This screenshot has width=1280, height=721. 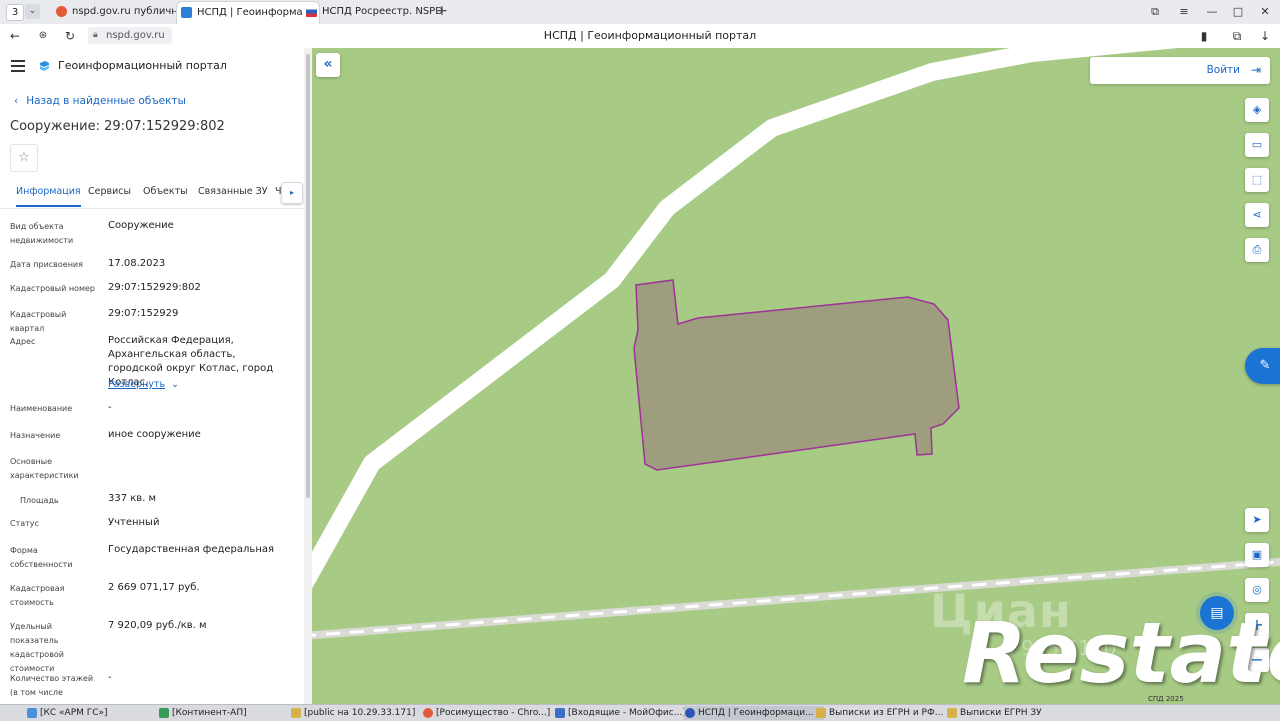 I want to click on scrollbar-thumb, so click(x=308, y=276).